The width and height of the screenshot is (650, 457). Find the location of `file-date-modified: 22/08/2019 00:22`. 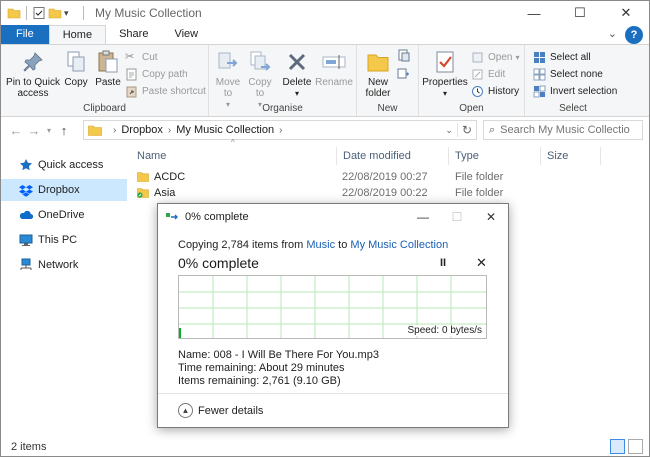

file-date-modified: 22/08/2019 00:22 is located at coordinates (385, 193).